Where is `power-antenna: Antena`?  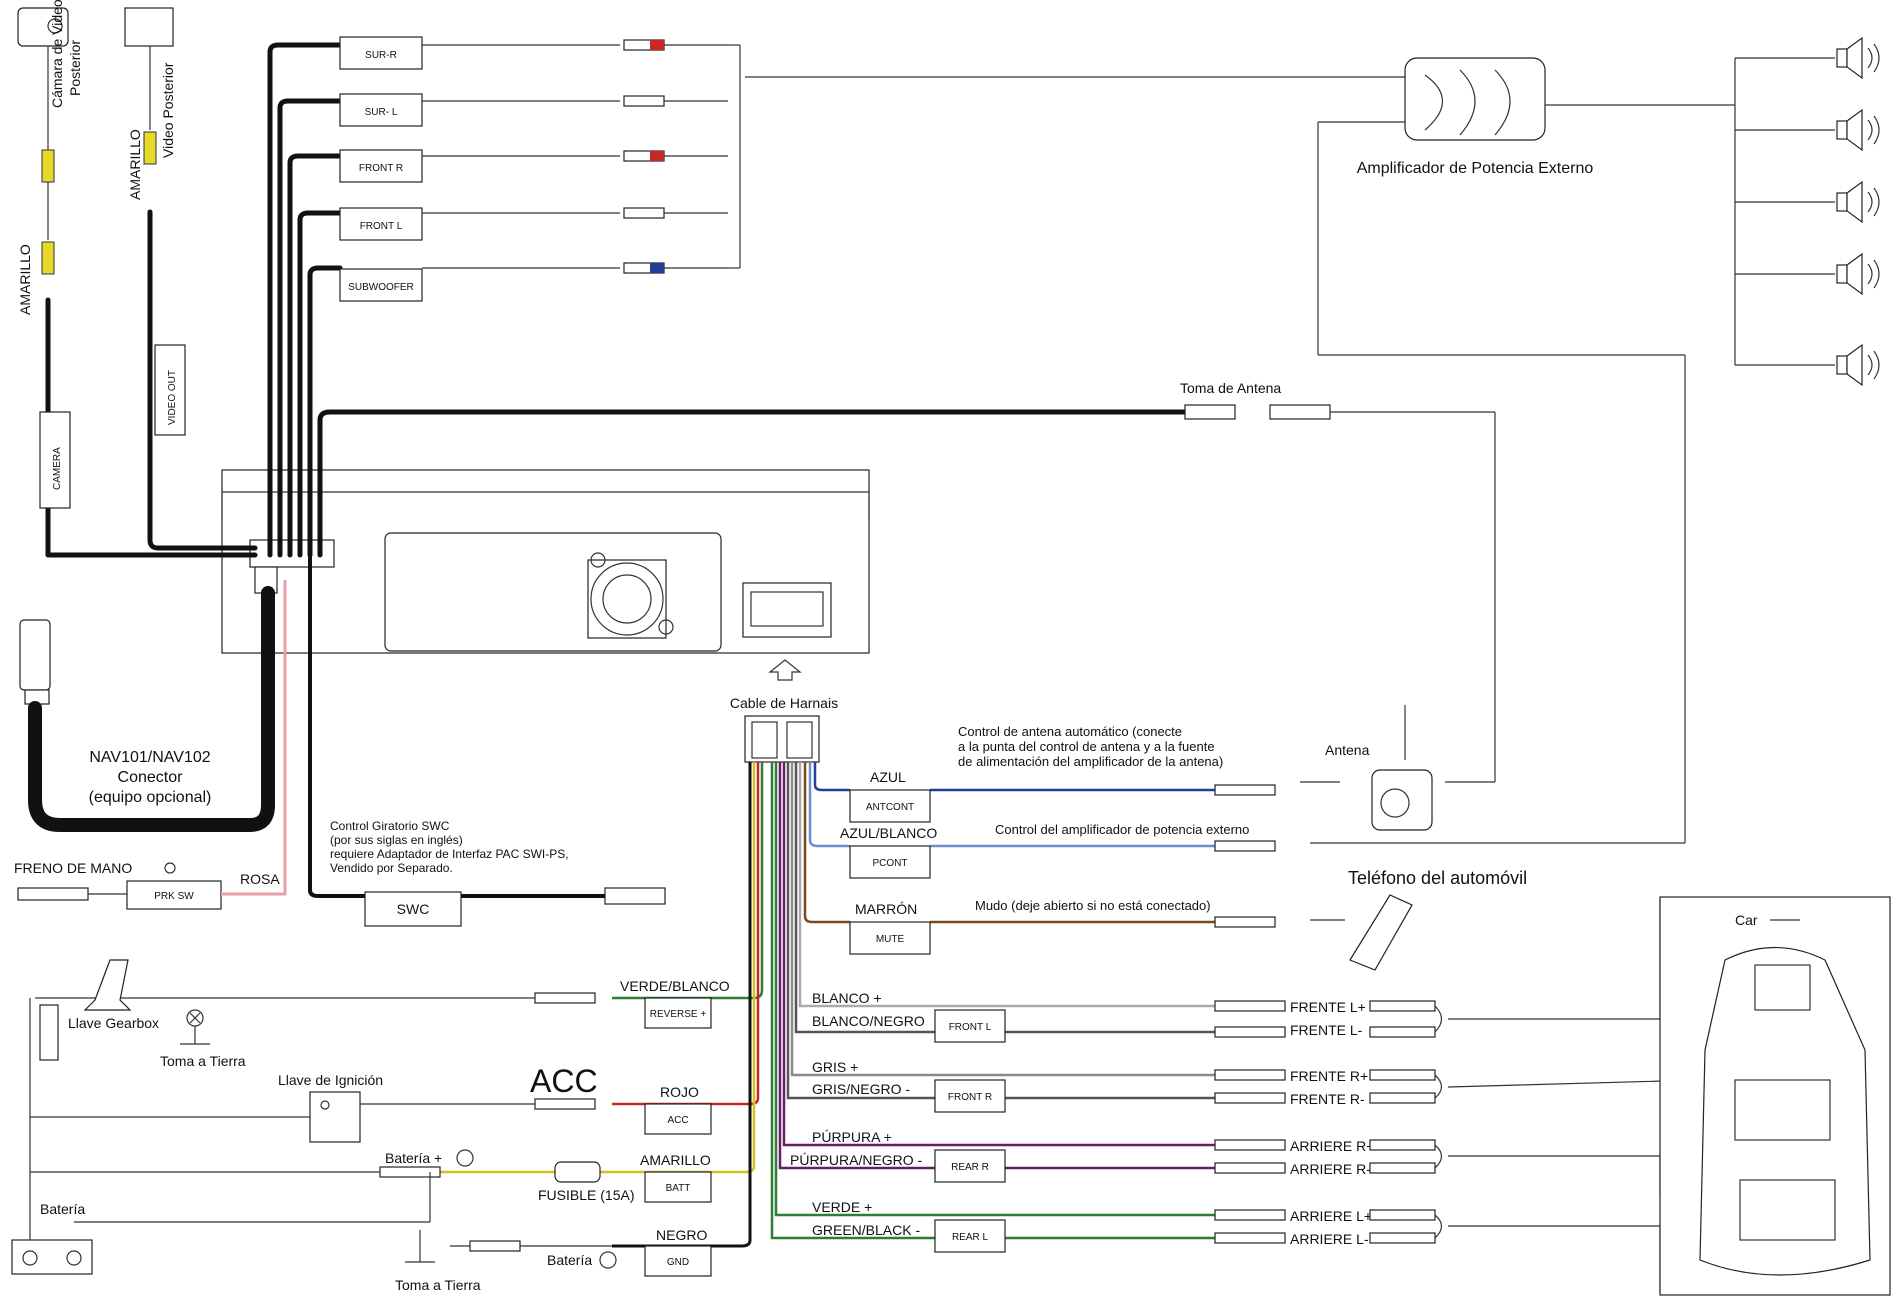 power-antenna: Antena is located at coordinates (1379, 768).